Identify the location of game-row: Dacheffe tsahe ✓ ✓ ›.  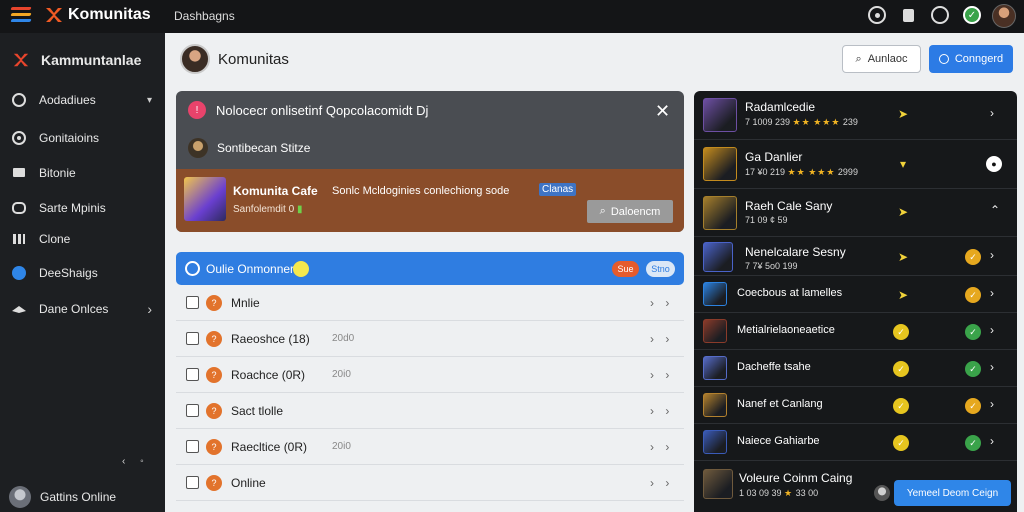
(855, 368).